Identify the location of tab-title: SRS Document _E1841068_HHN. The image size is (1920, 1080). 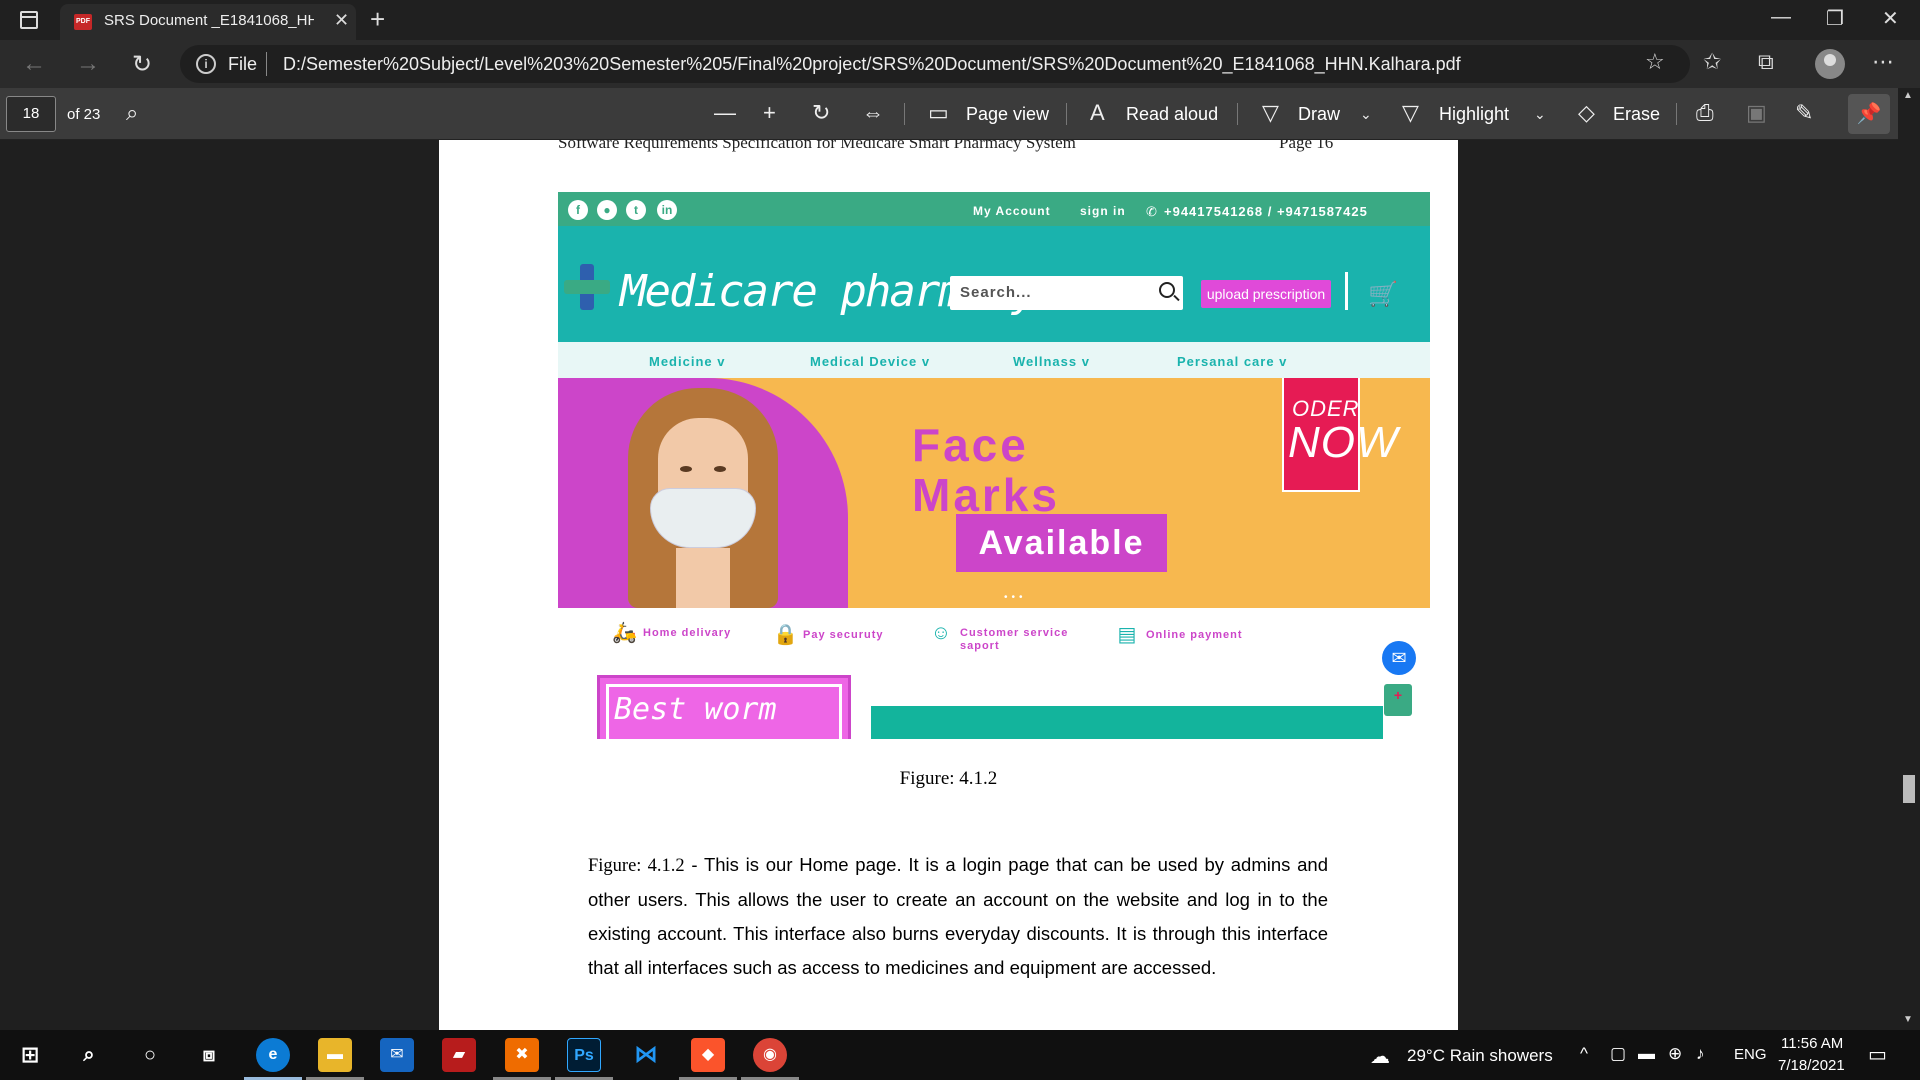
(209, 20).